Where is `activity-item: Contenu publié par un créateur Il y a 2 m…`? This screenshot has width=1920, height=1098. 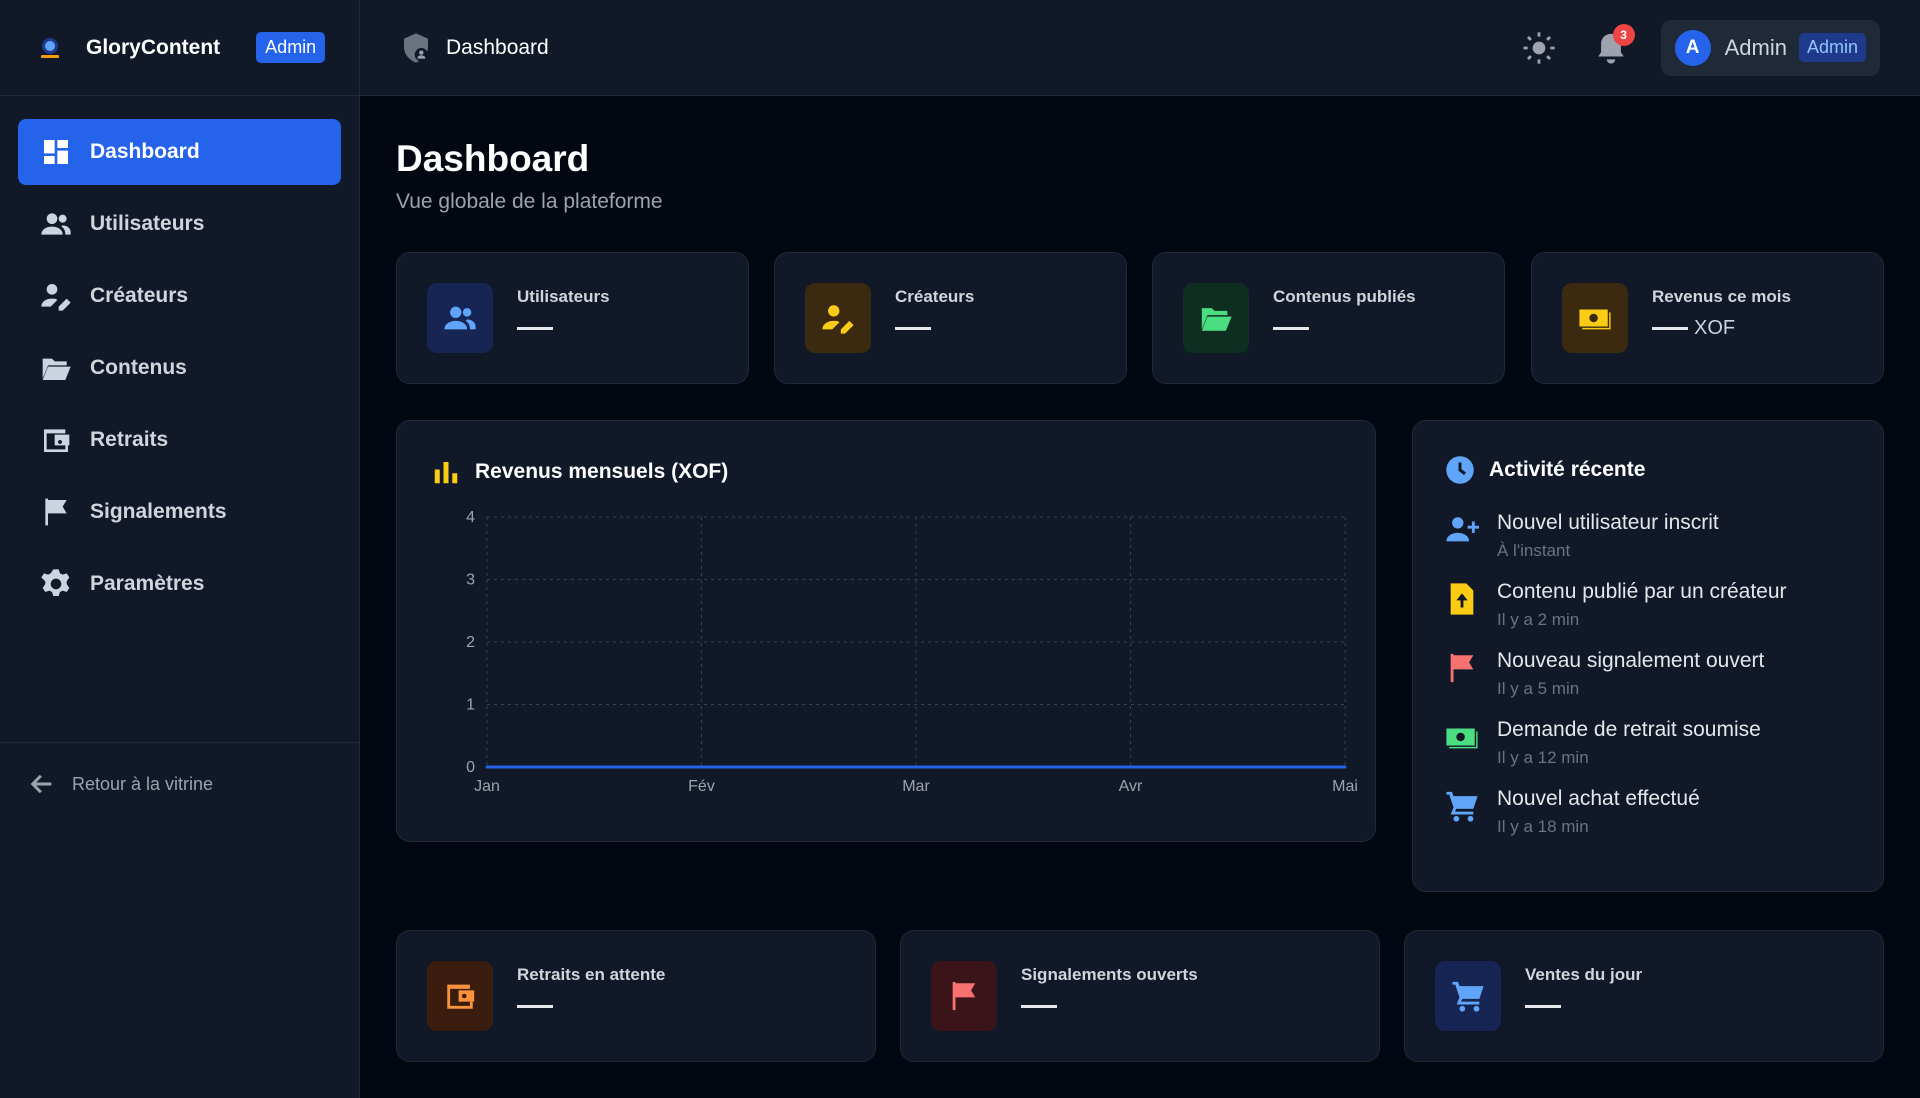 activity-item: Contenu publié par un créateur Il y a 2 m… is located at coordinates (1648, 605).